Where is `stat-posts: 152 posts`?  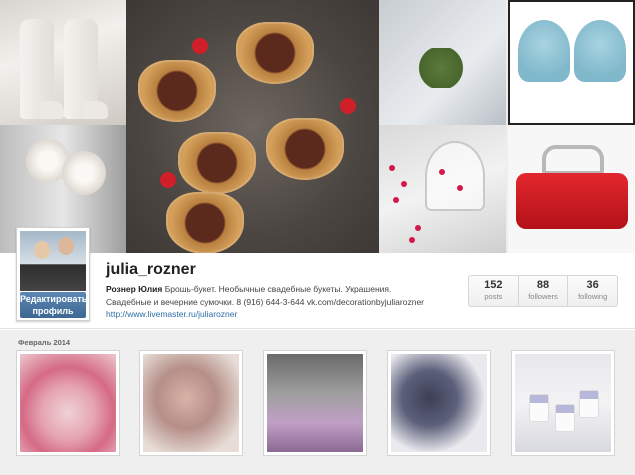 stat-posts: 152 posts is located at coordinates (494, 291).